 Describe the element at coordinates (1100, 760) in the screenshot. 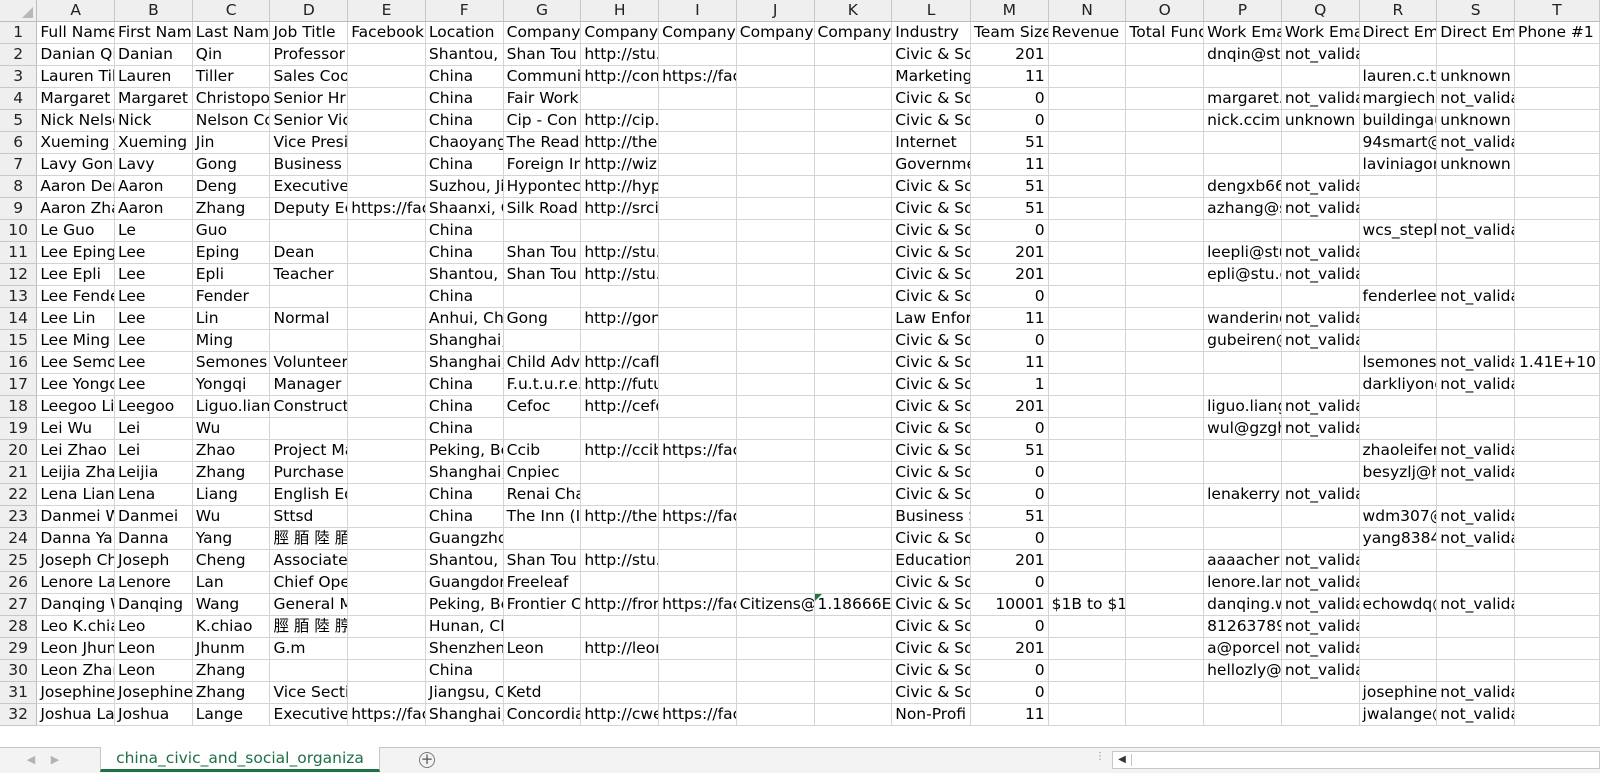

I see `tab-splitter-handle: ⋮` at that location.